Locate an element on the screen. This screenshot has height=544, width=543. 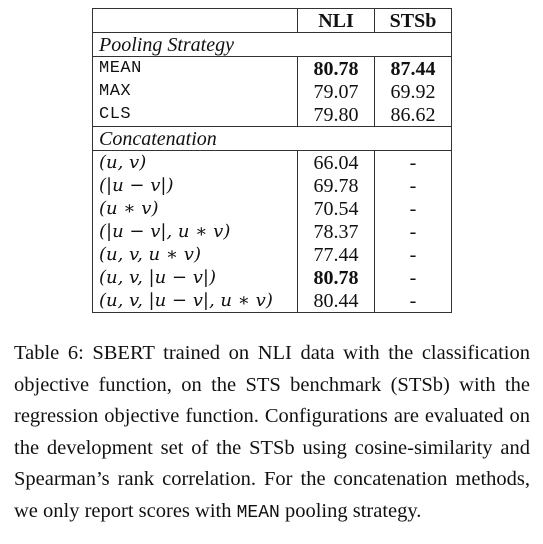
row-label: (u, v, |u − v|) is located at coordinates (195, 277).